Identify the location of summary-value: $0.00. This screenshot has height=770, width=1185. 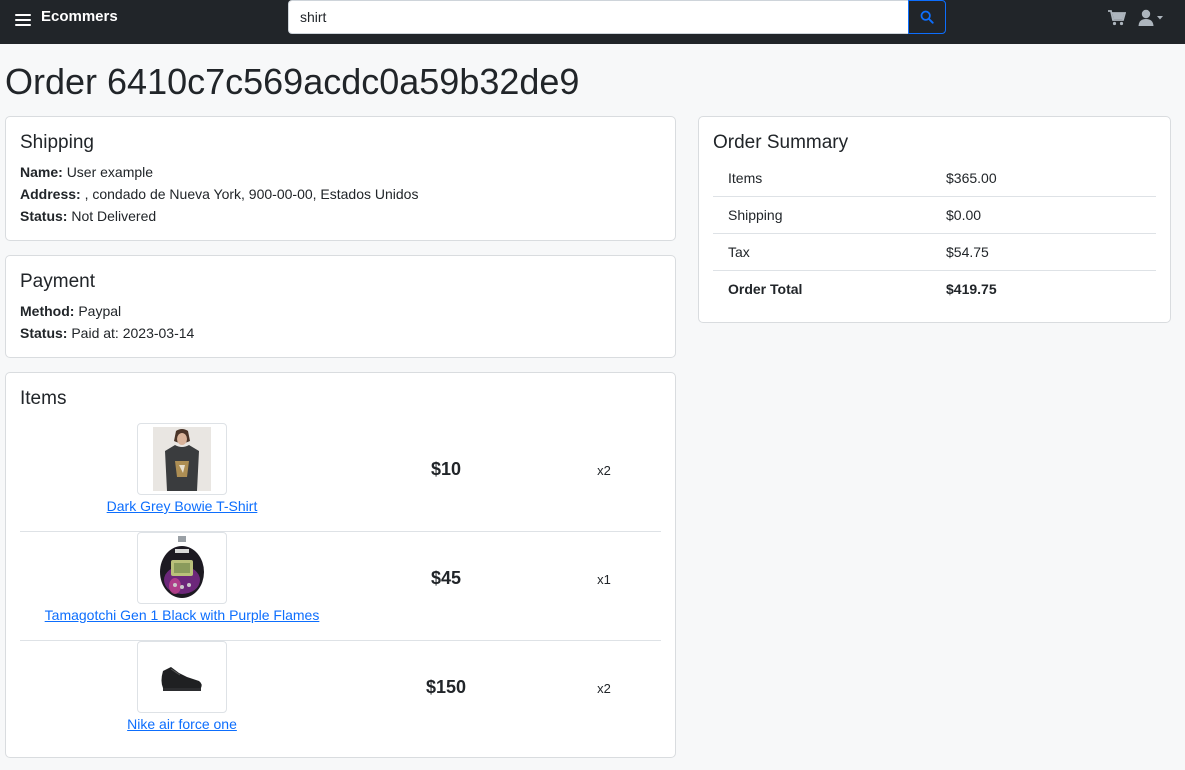
(964, 215).